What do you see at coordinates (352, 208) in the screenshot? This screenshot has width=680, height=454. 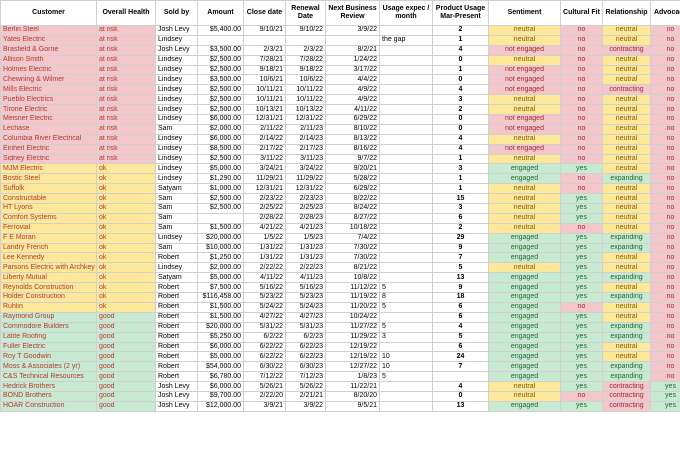 I see `next-review-cell: 8/24/22` at bounding box center [352, 208].